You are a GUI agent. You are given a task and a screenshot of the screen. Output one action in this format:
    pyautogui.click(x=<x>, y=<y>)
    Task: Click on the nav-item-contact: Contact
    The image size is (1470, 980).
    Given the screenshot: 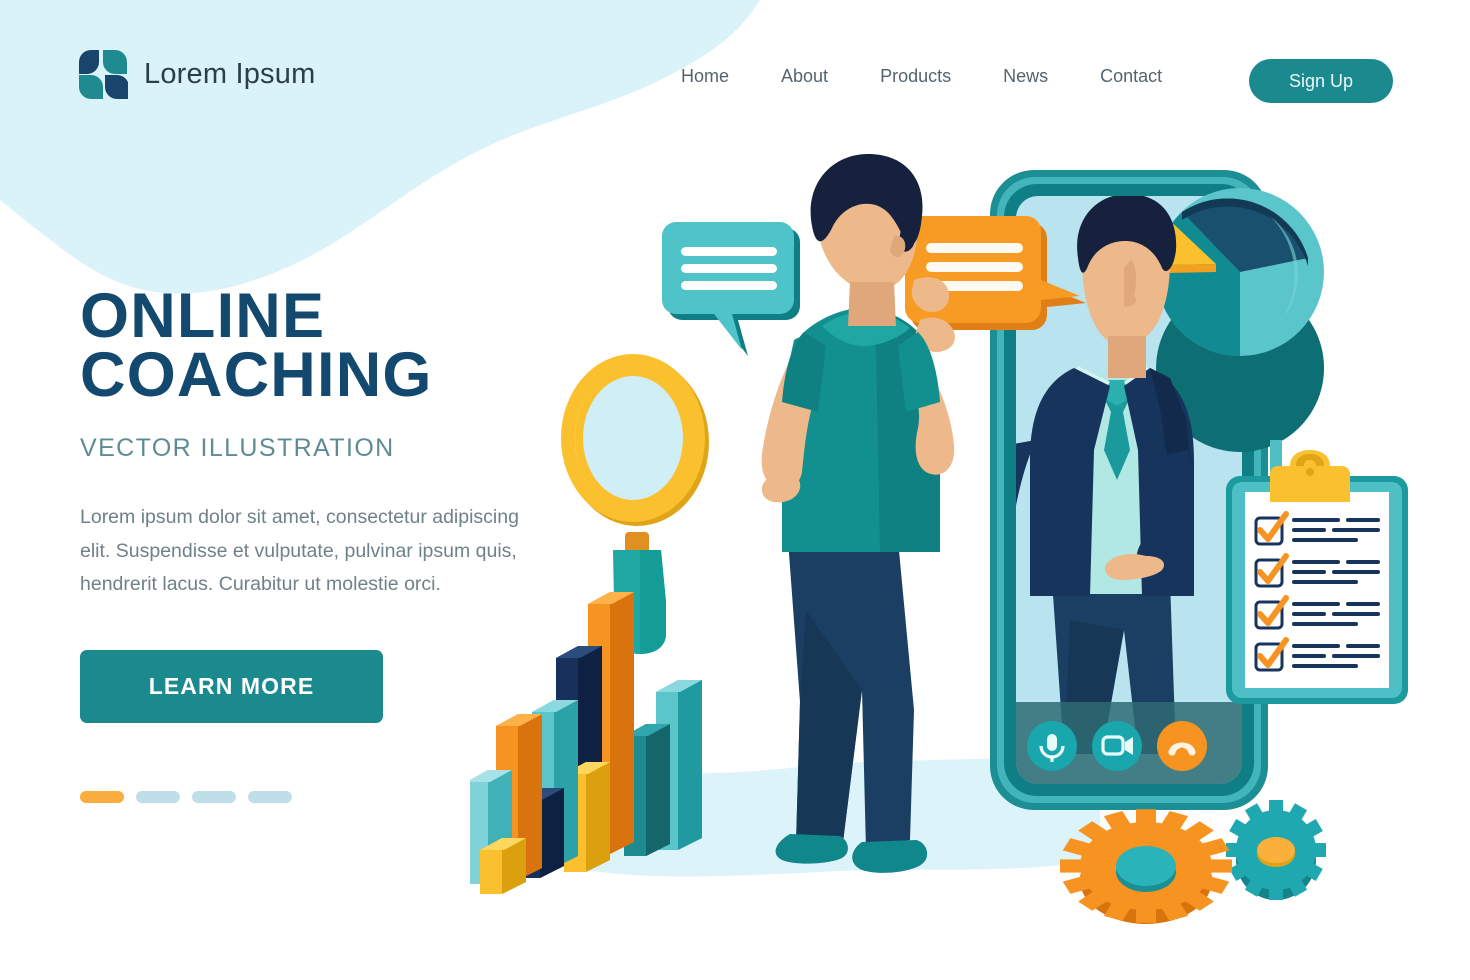 What is the action you would take?
    pyautogui.click(x=1131, y=76)
    